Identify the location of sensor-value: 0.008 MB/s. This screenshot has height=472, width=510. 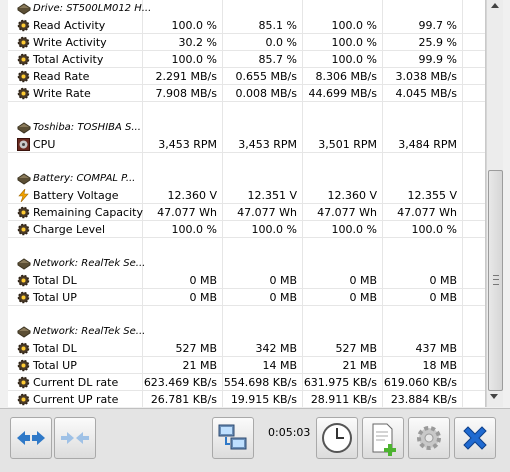
(266, 93).